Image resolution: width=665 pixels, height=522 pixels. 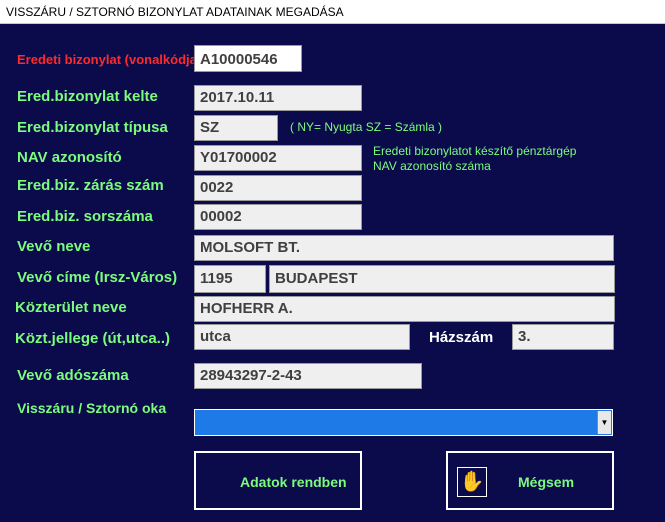 I want to click on nav-id-label: NAV azonosító, so click(x=69, y=157).